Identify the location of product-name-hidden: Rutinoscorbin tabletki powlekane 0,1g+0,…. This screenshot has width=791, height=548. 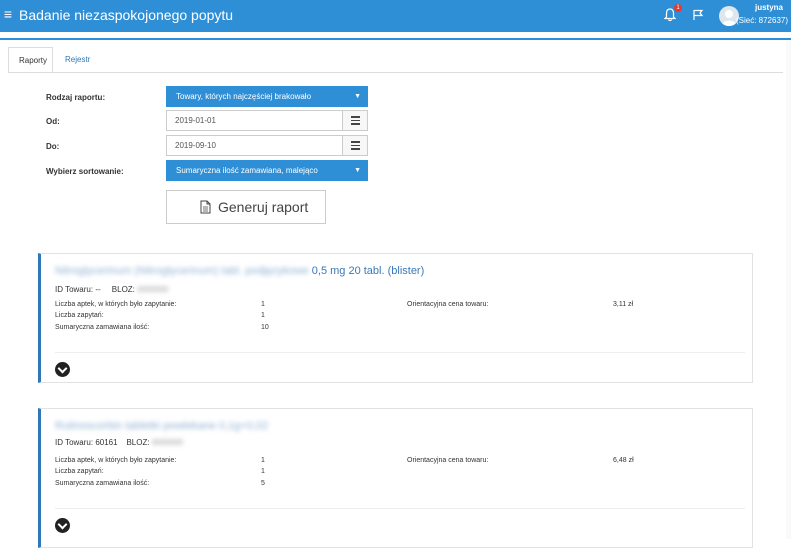
(162, 426).